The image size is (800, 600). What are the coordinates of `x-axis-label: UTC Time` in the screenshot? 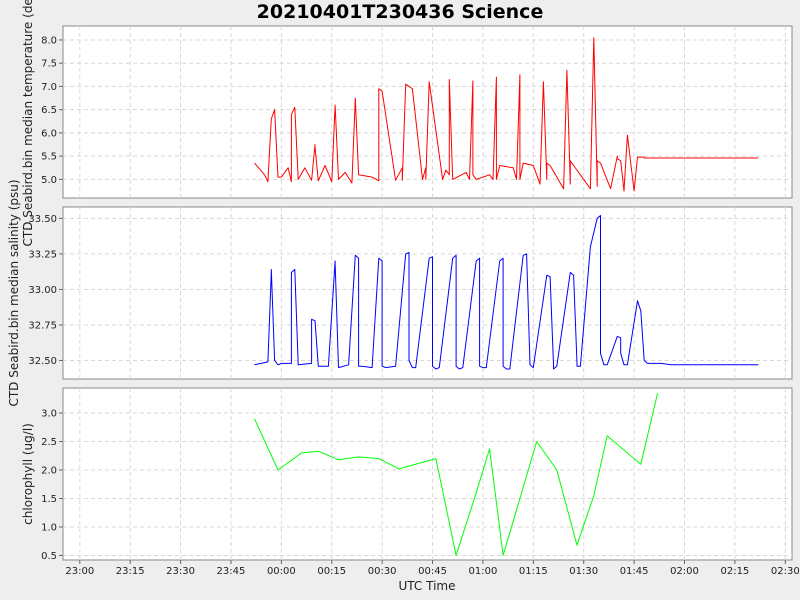 It's located at (427, 586).